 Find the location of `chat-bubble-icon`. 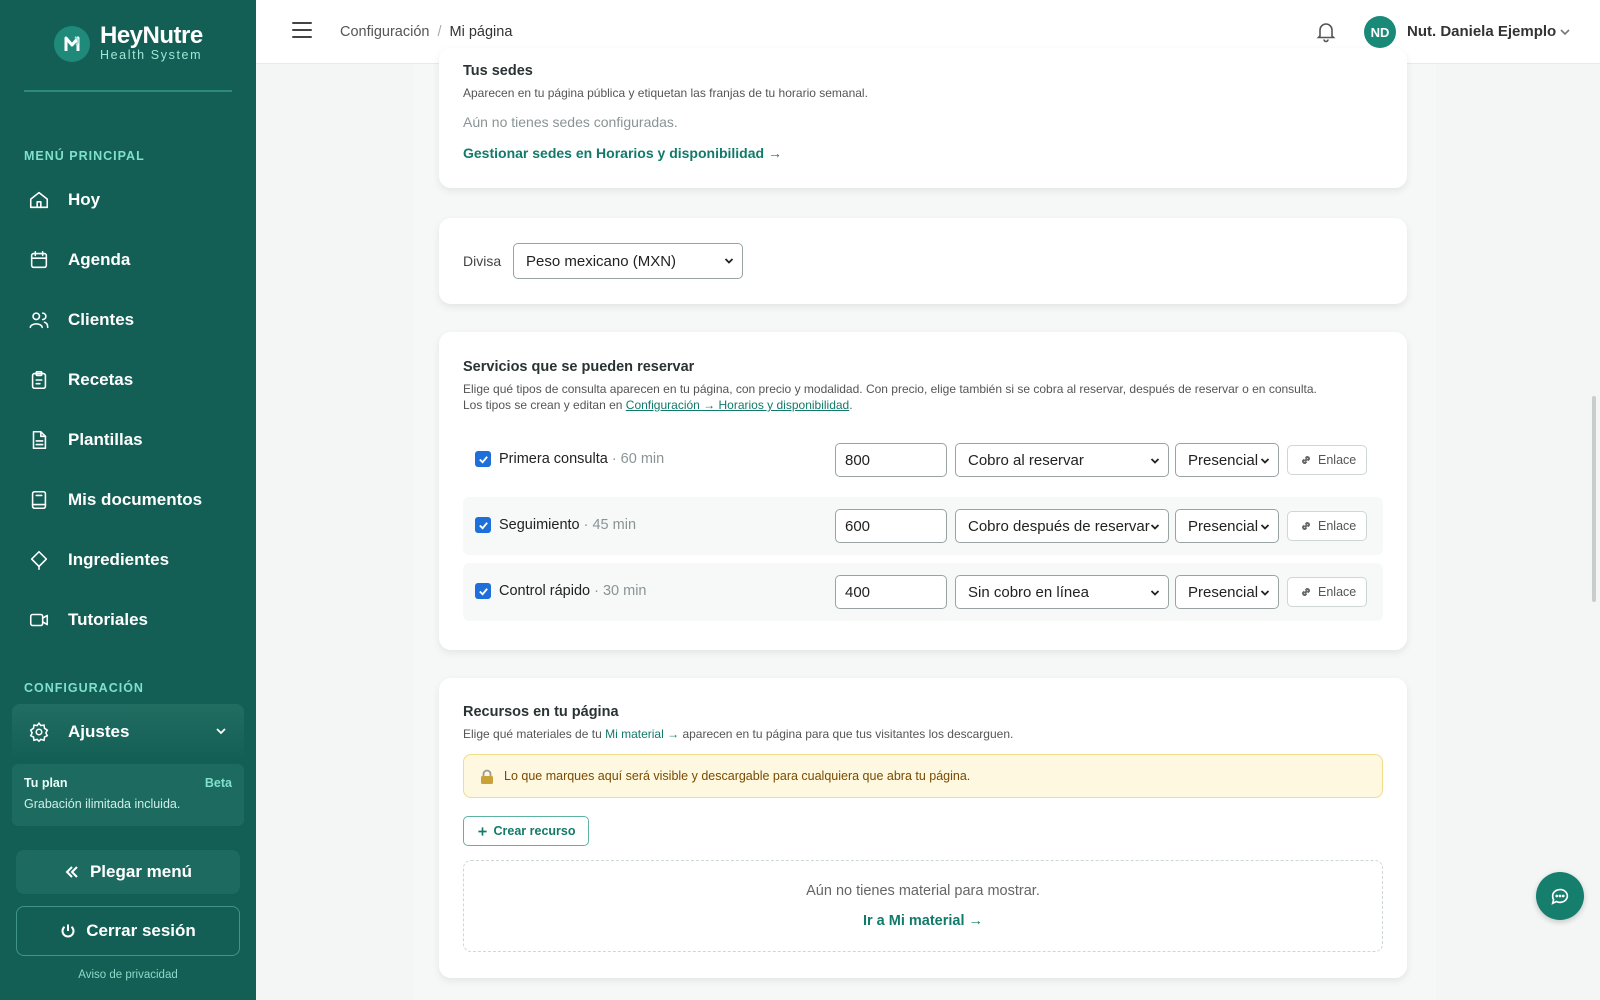

chat-bubble-icon is located at coordinates (1560, 896).